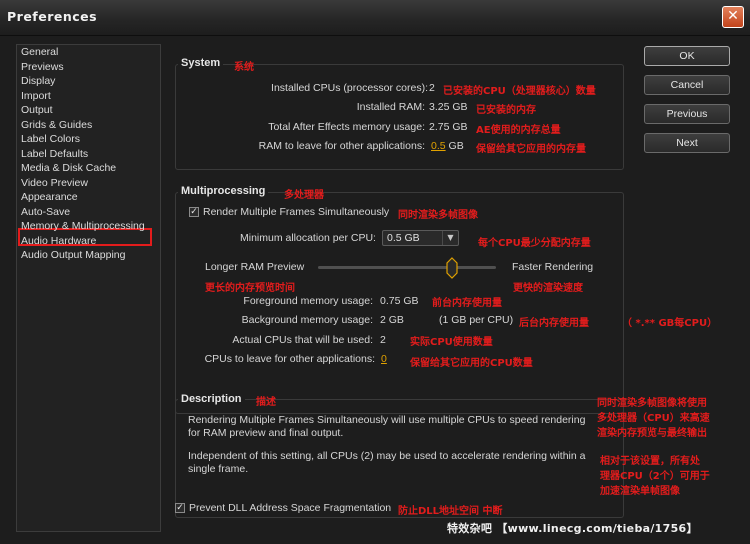 The height and width of the screenshot is (544, 750). What do you see at coordinates (255, 267) in the screenshot?
I see `slider-left-label: Longer RAM Preview` at bounding box center [255, 267].